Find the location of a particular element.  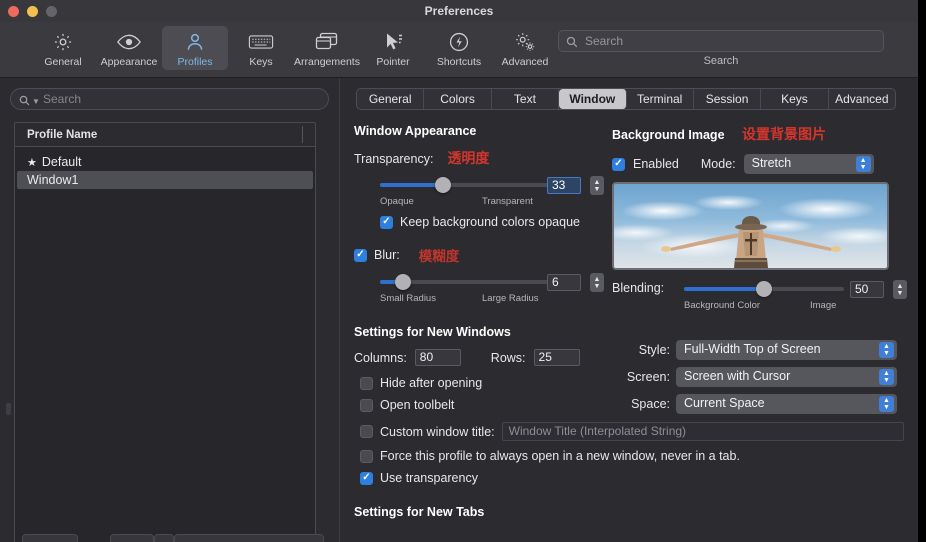

mode-popup-button: Stretch ▲ ▼ is located at coordinates (808, 164).